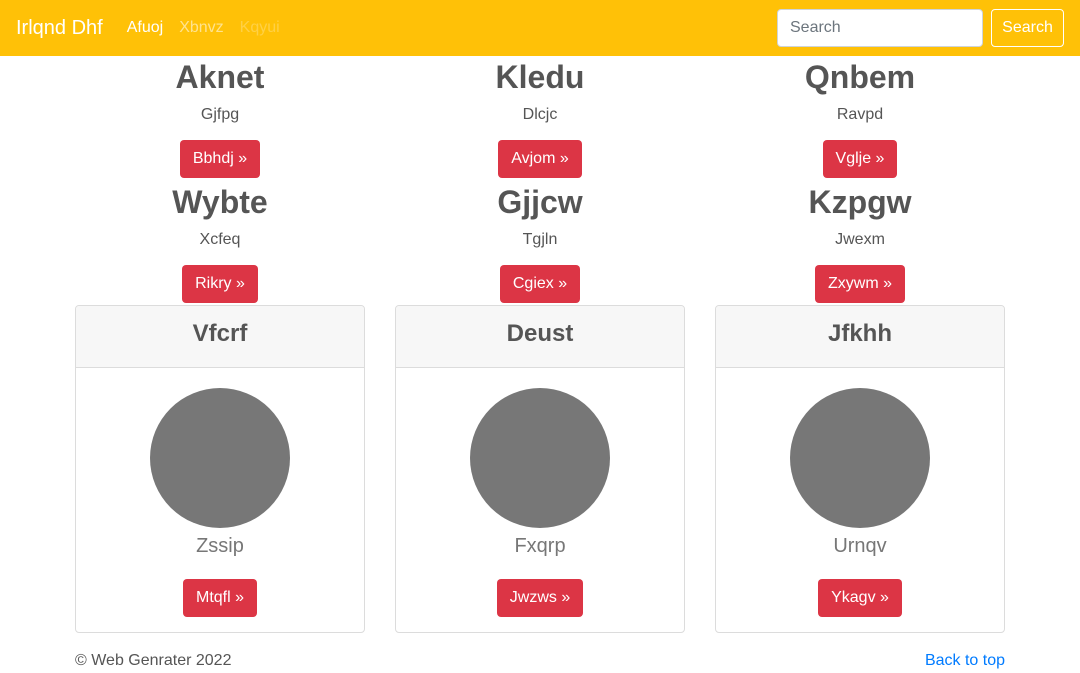 This screenshot has width=1080, height=673. What do you see at coordinates (220, 114) in the screenshot?
I see `hero-subtitle: Gjfpg` at bounding box center [220, 114].